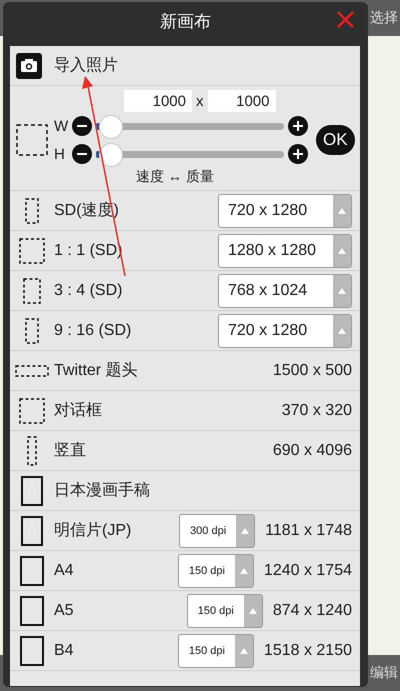 This screenshot has height=691, width=400. What do you see at coordinates (163, 410) in the screenshot?
I see `preset-name: 对话框` at bounding box center [163, 410].